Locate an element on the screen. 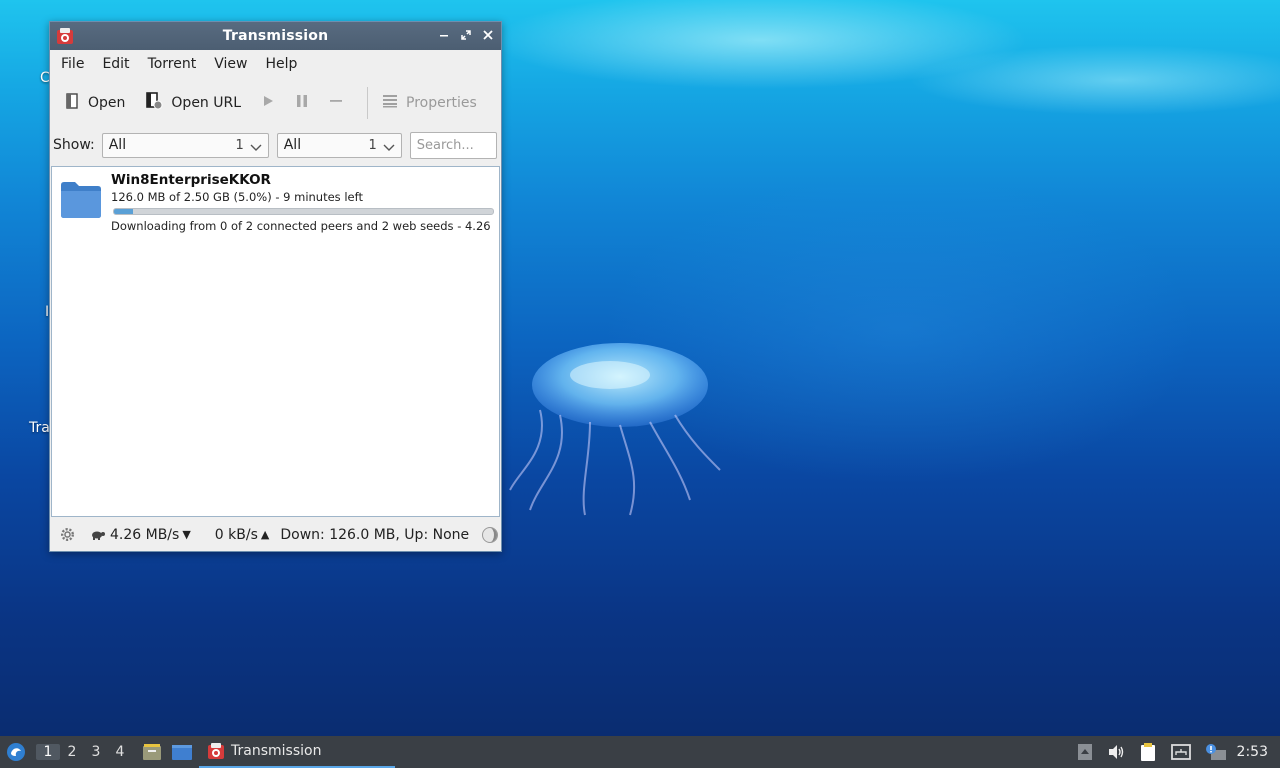  network-icon is located at coordinates (1180, 752).